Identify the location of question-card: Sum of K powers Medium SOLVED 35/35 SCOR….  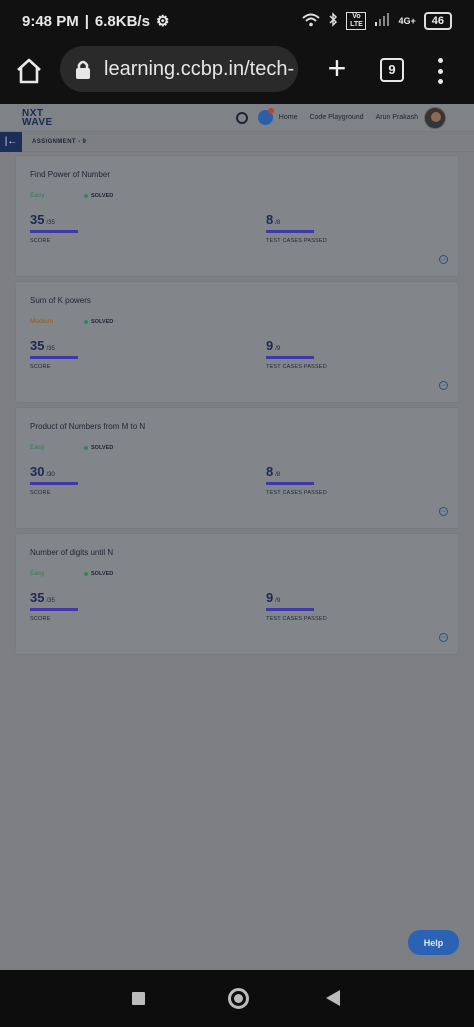
(237, 342).